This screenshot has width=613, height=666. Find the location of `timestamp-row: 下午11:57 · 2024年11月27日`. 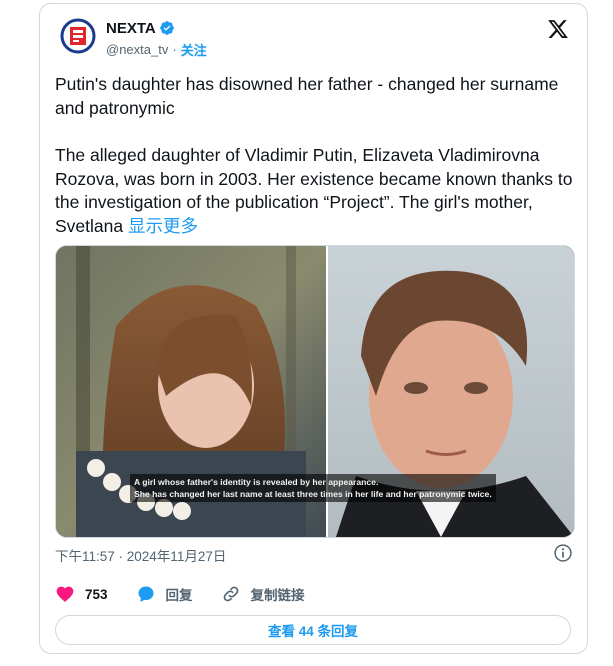

timestamp-row: 下午11:57 · 2024年11月27日 is located at coordinates (314, 554).